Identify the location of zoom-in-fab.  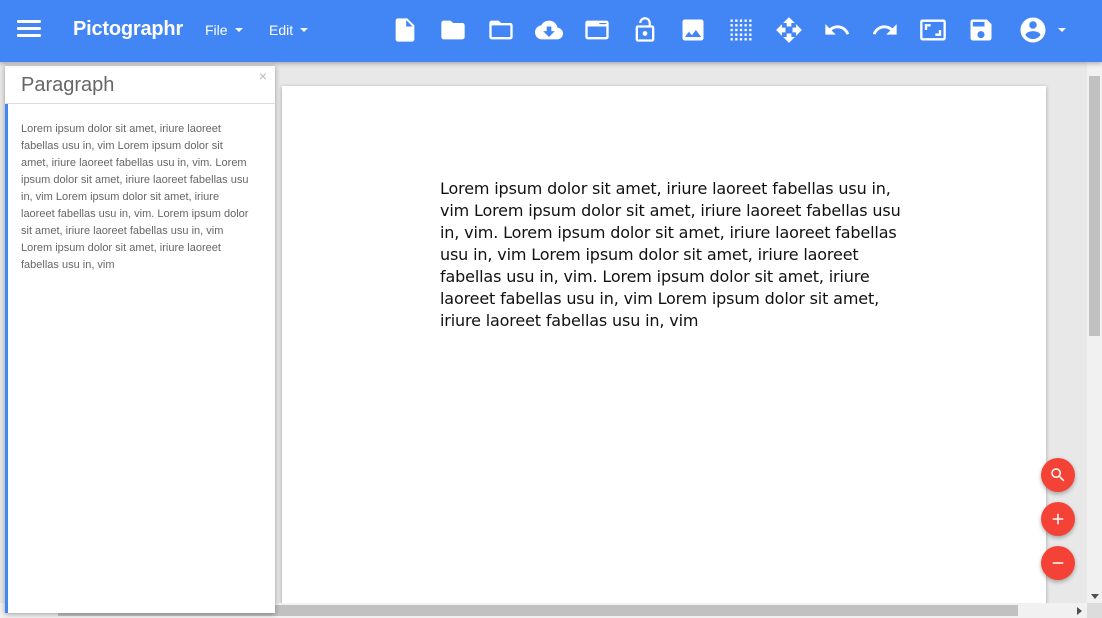
(1058, 519).